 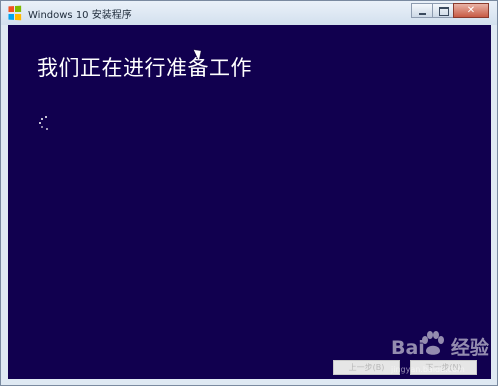 What do you see at coordinates (144, 68) in the screenshot?
I see `page-title: 我们正在进行准备工作` at bounding box center [144, 68].